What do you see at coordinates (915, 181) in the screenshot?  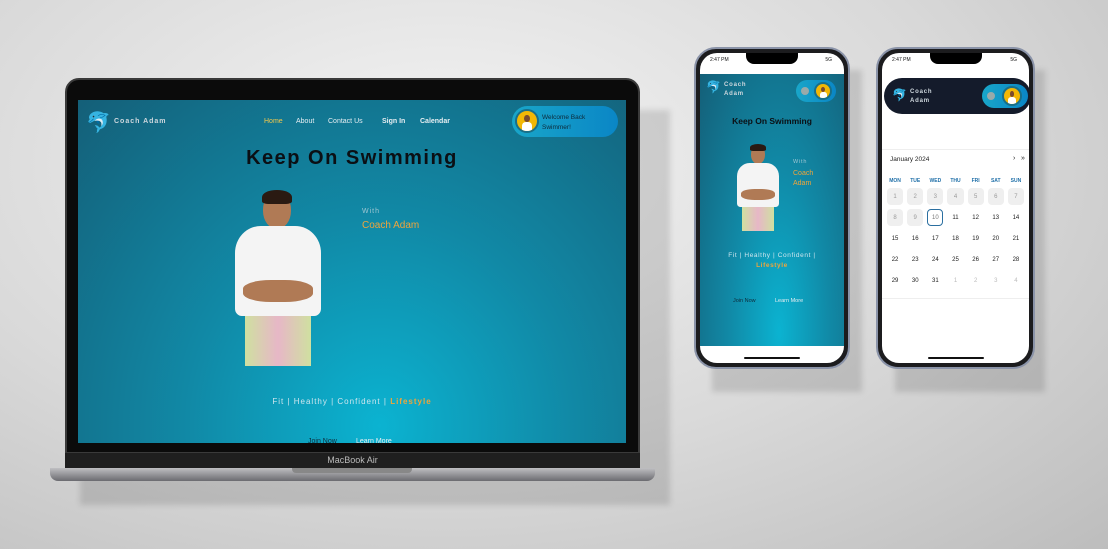 I see `weekday-header: TUE` at bounding box center [915, 181].